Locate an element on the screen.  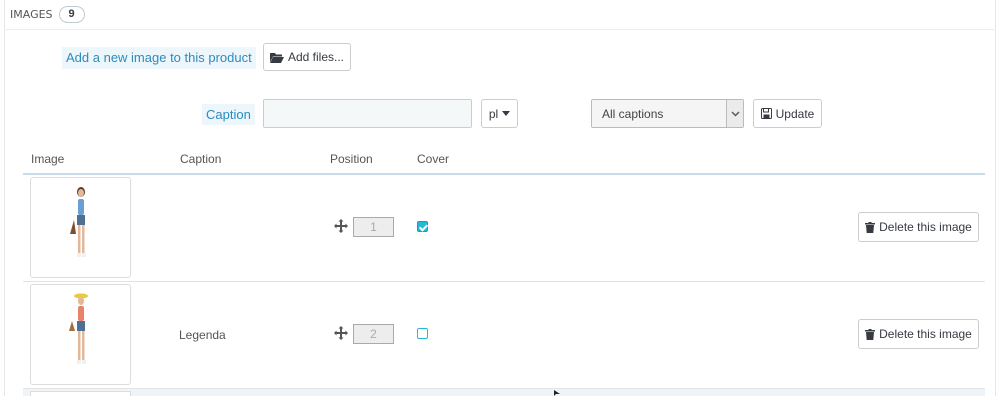
column-header-position: Position is located at coordinates (351, 159).